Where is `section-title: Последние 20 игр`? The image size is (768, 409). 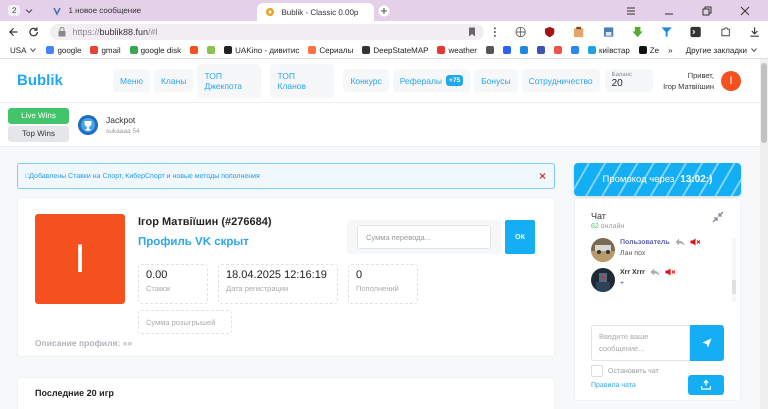
section-title: Последние 20 игр is located at coordinates (75, 393).